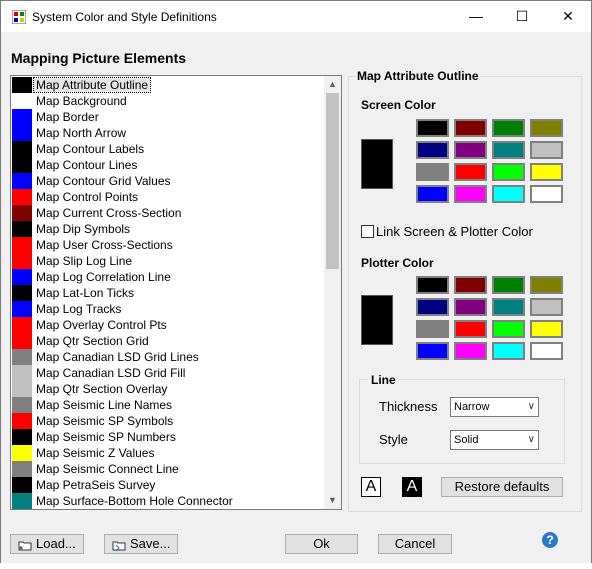  Describe the element at coordinates (494, 440) in the screenshot. I see `style-select: Solid ∨` at that location.